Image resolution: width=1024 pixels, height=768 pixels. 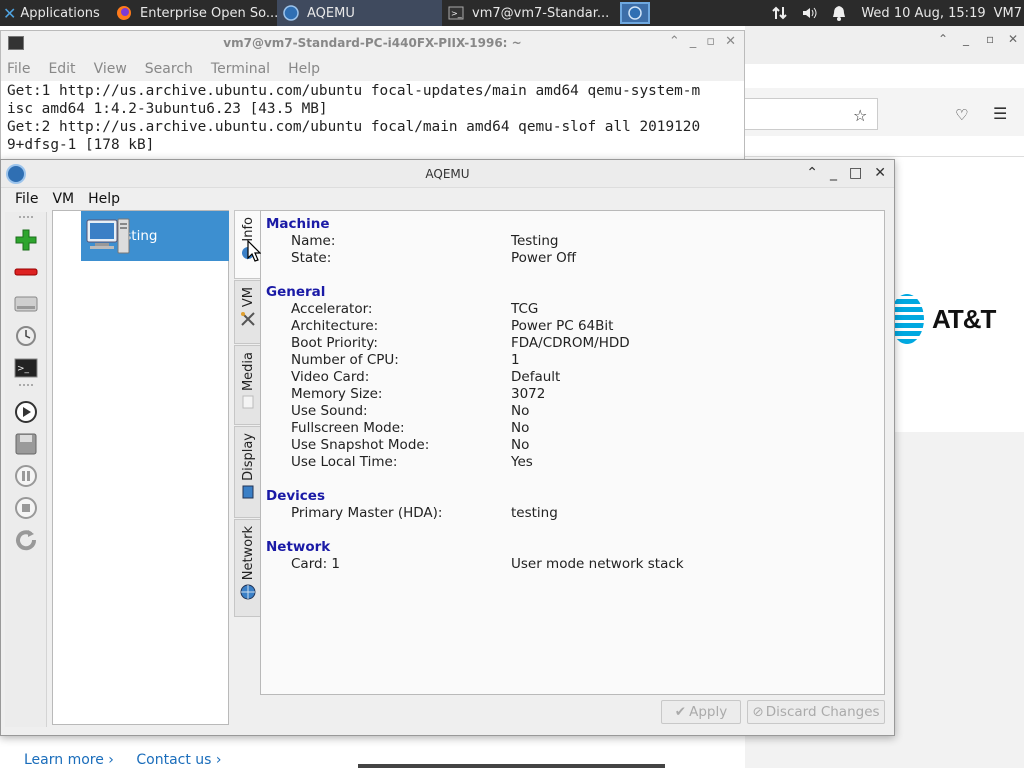 What do you see at coordinates (534, 513) in the screenshot?
I see `info-value: testing` at bounding box center [534, 513].